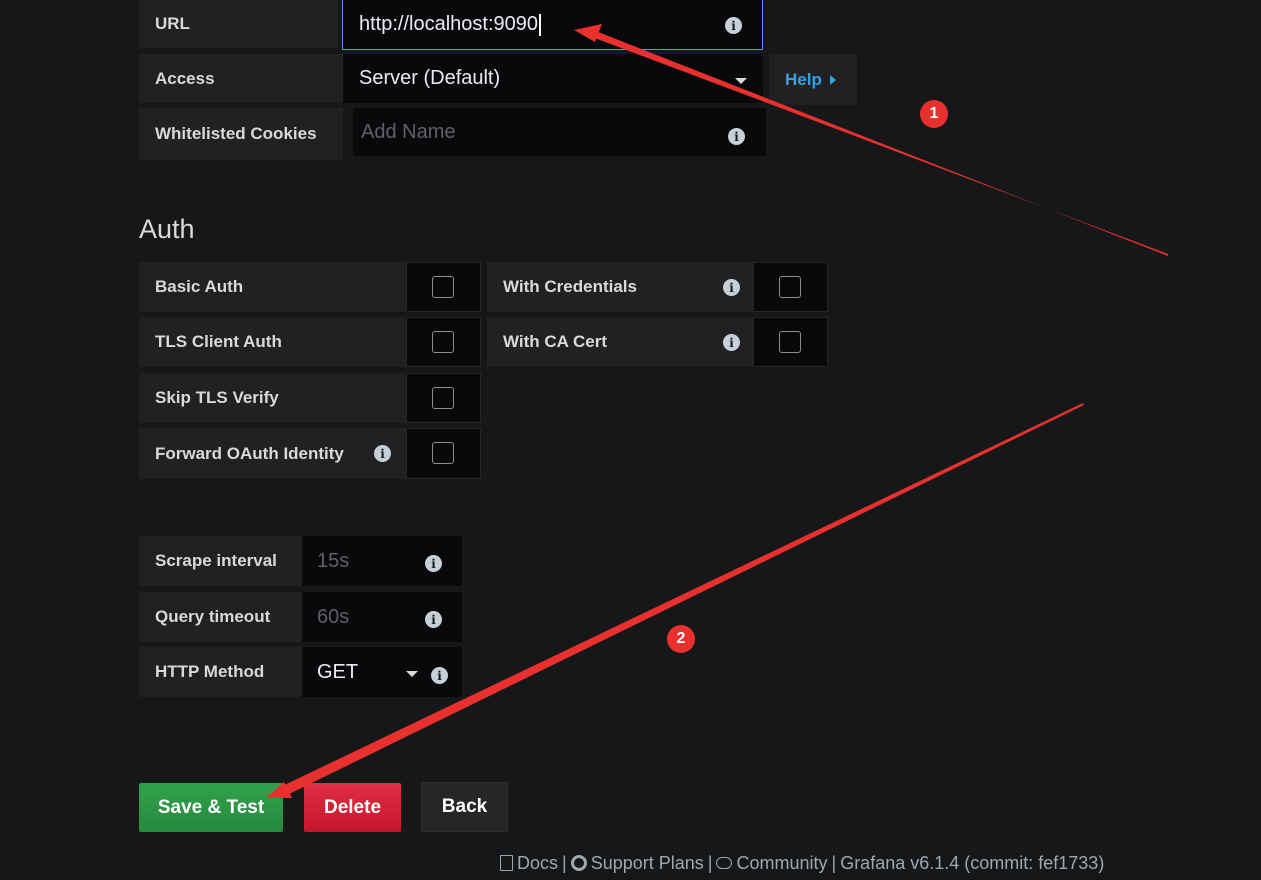 The width and height of the screenshot is (1261, 880). What do you see at coordinates (681, 639) in the screenshot?
I see `annotation-marker-2: 2` at bounding box center [681, 639].